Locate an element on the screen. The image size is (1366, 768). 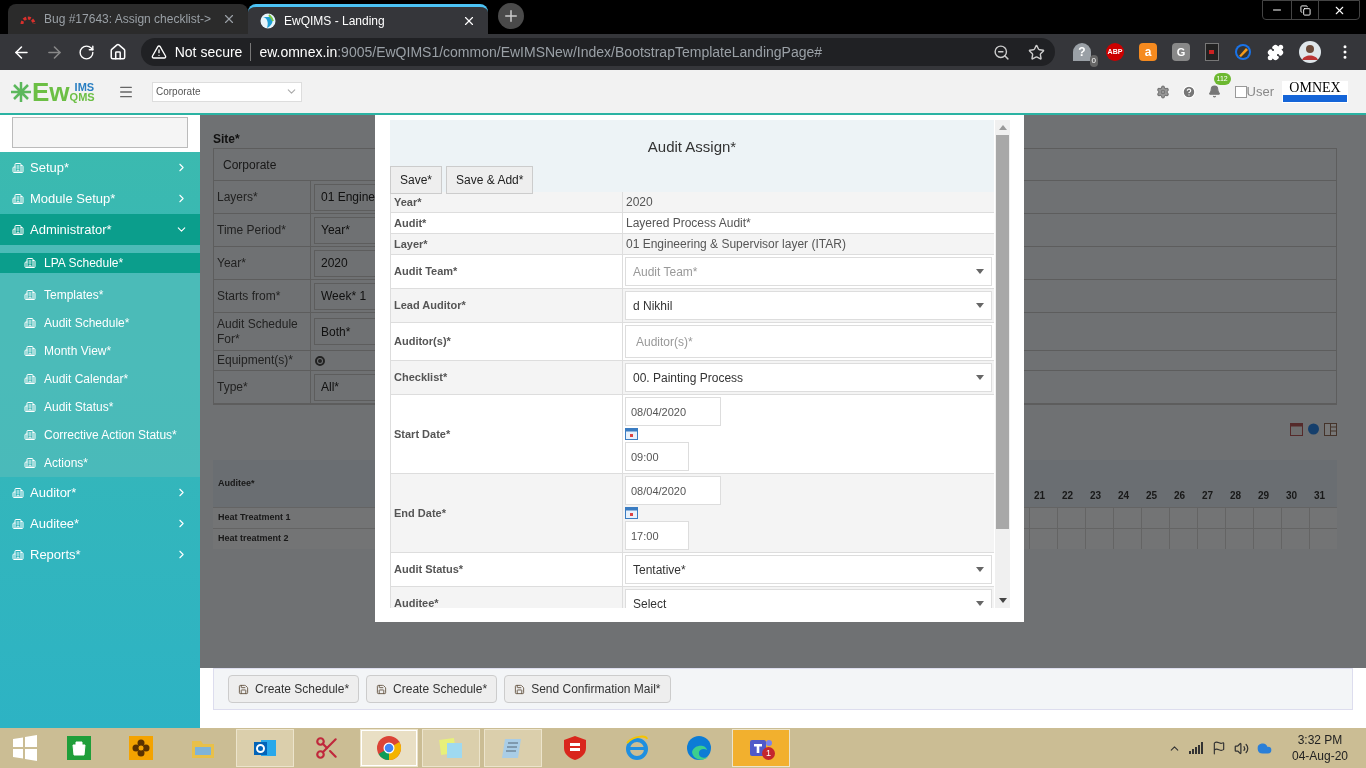
help-icon is located at coordinates (1188, 91).